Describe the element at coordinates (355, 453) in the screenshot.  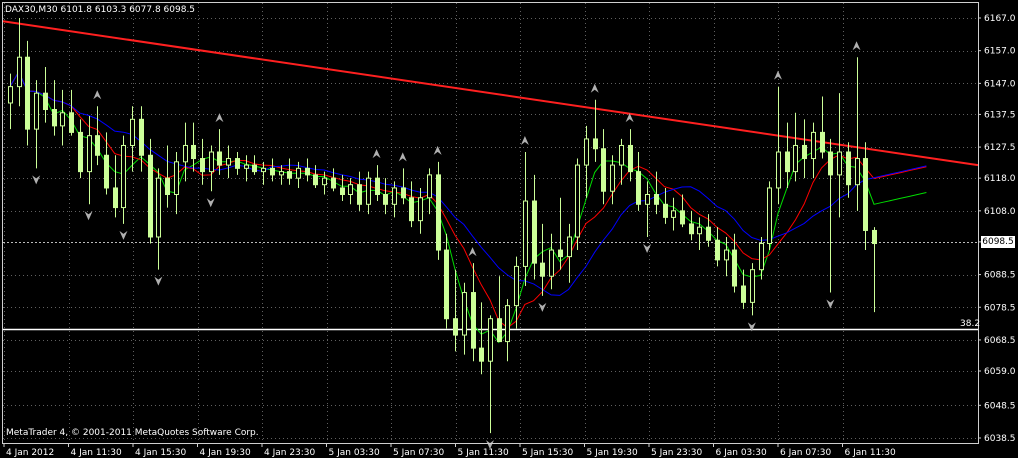
I see `time-tick-label: 5 Jan 03:30` at that location.